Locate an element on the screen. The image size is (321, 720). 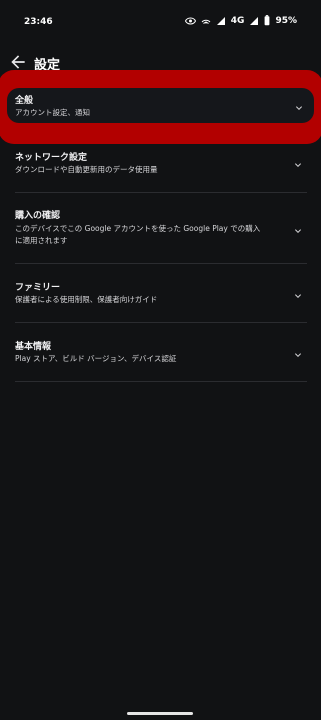
settings-item-about: 基本情報 Play ストア、ビルド バージョン、デバイス認証 is located at coordinates (160, 359).